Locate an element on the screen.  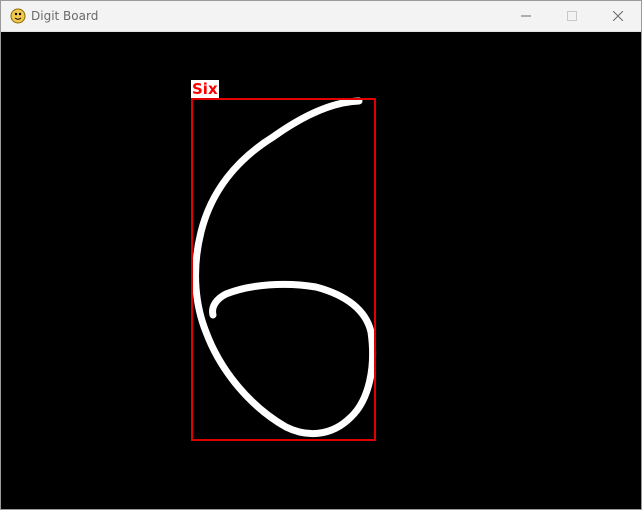
minimize-button is located at coordinates (526, 16).